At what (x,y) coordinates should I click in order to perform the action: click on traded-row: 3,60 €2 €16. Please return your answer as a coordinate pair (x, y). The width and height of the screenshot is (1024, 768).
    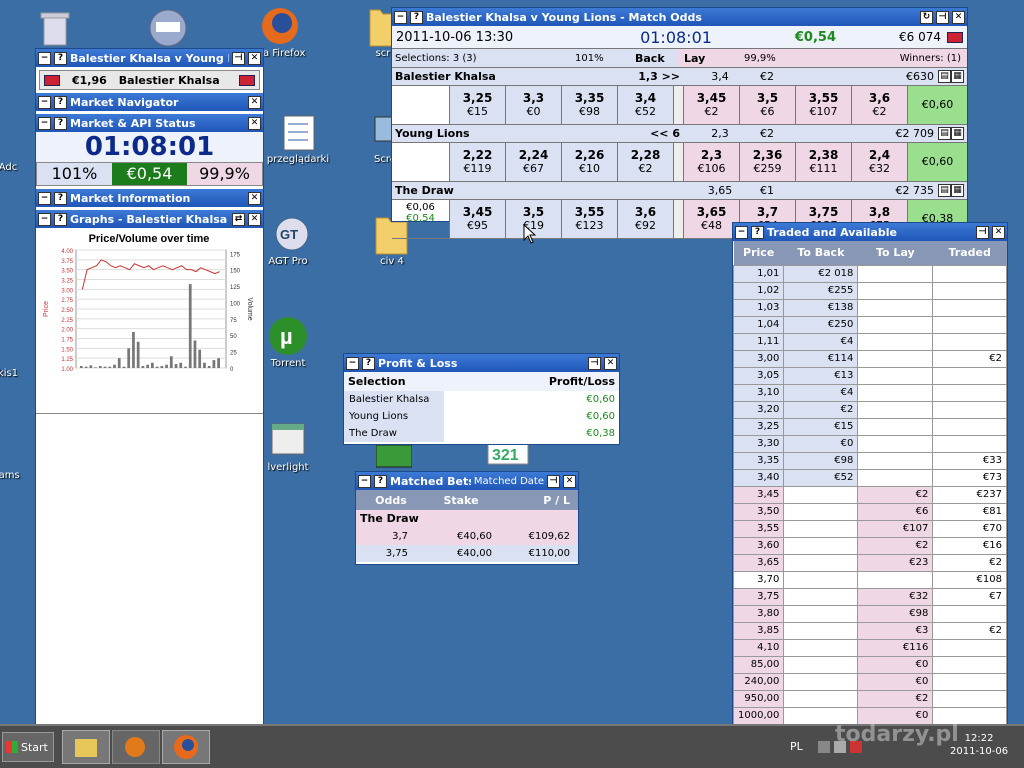
    Looking at the image, I should click on (870, 545).